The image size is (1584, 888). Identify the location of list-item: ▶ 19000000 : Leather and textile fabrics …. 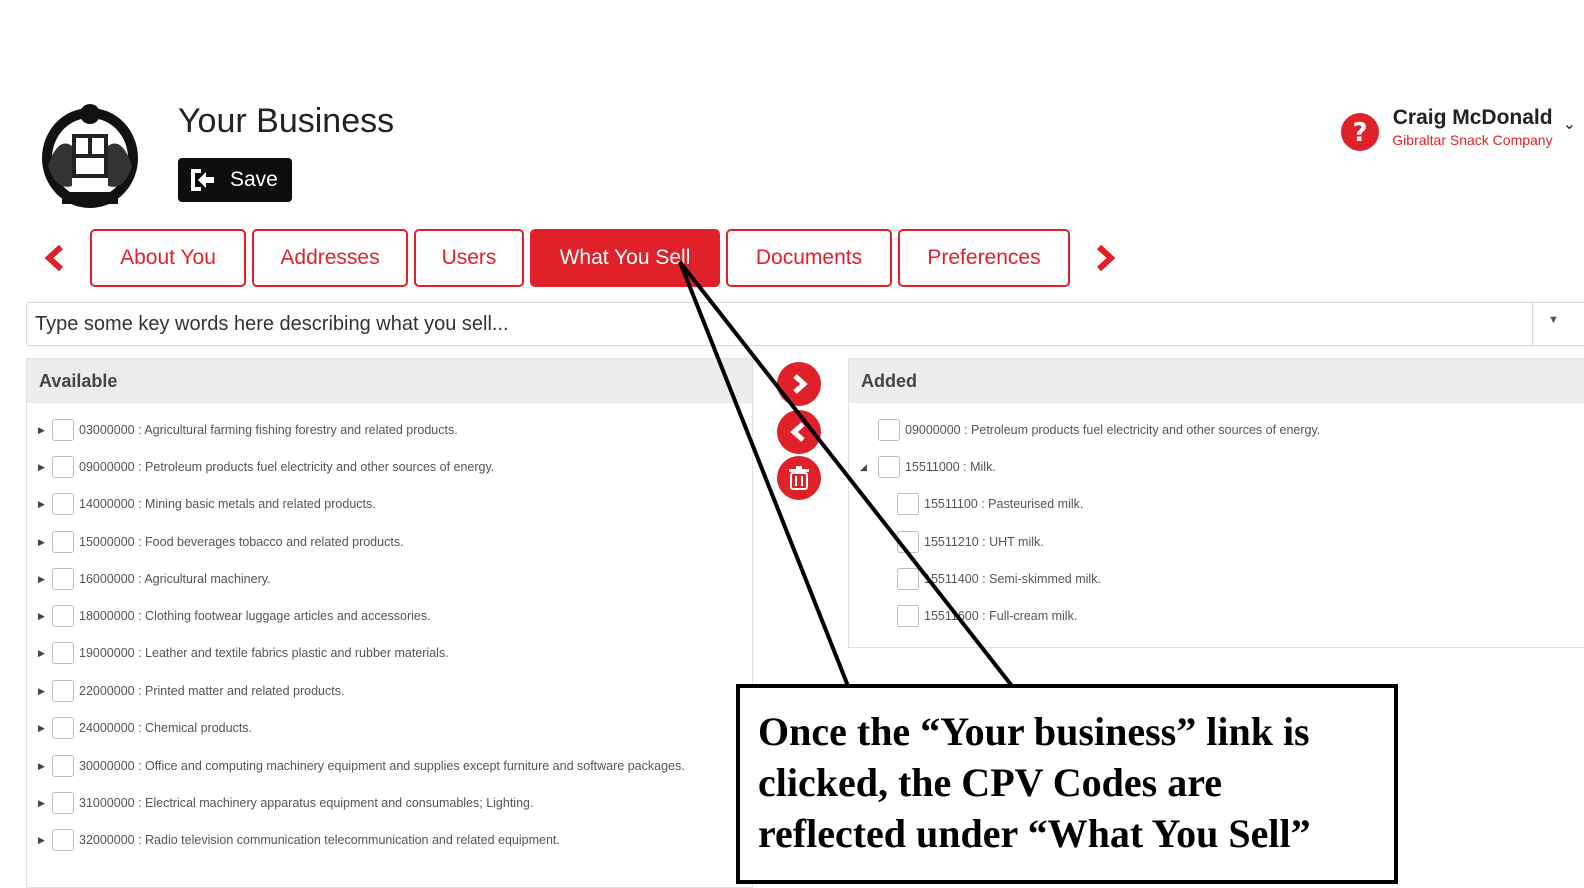
(243, 653).